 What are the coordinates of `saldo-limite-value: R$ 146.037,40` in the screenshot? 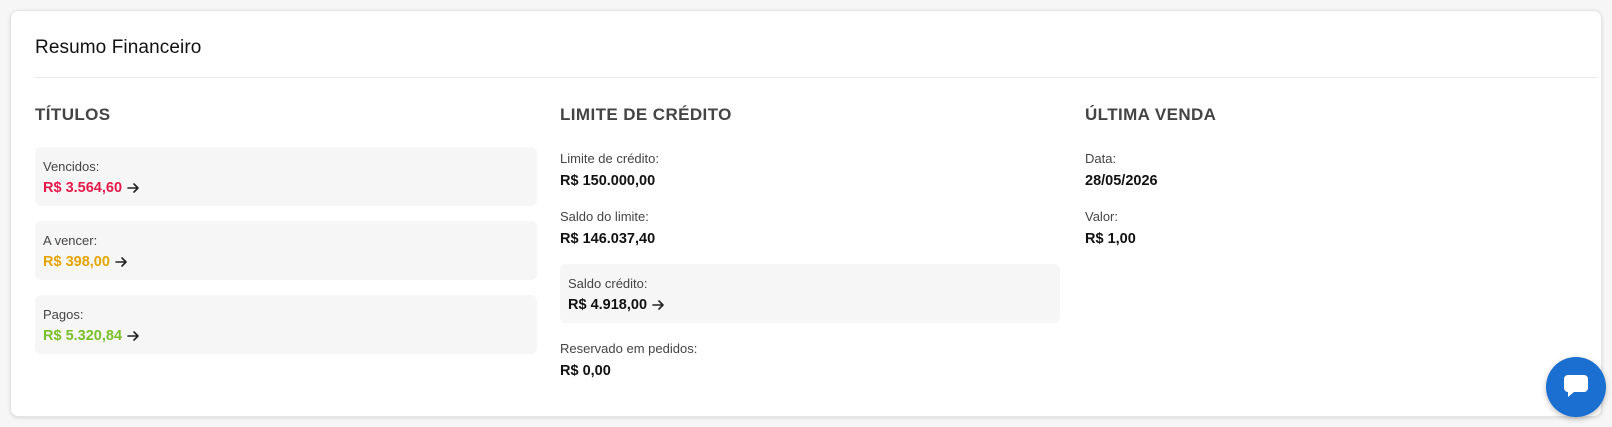 It's located at (608, 239).